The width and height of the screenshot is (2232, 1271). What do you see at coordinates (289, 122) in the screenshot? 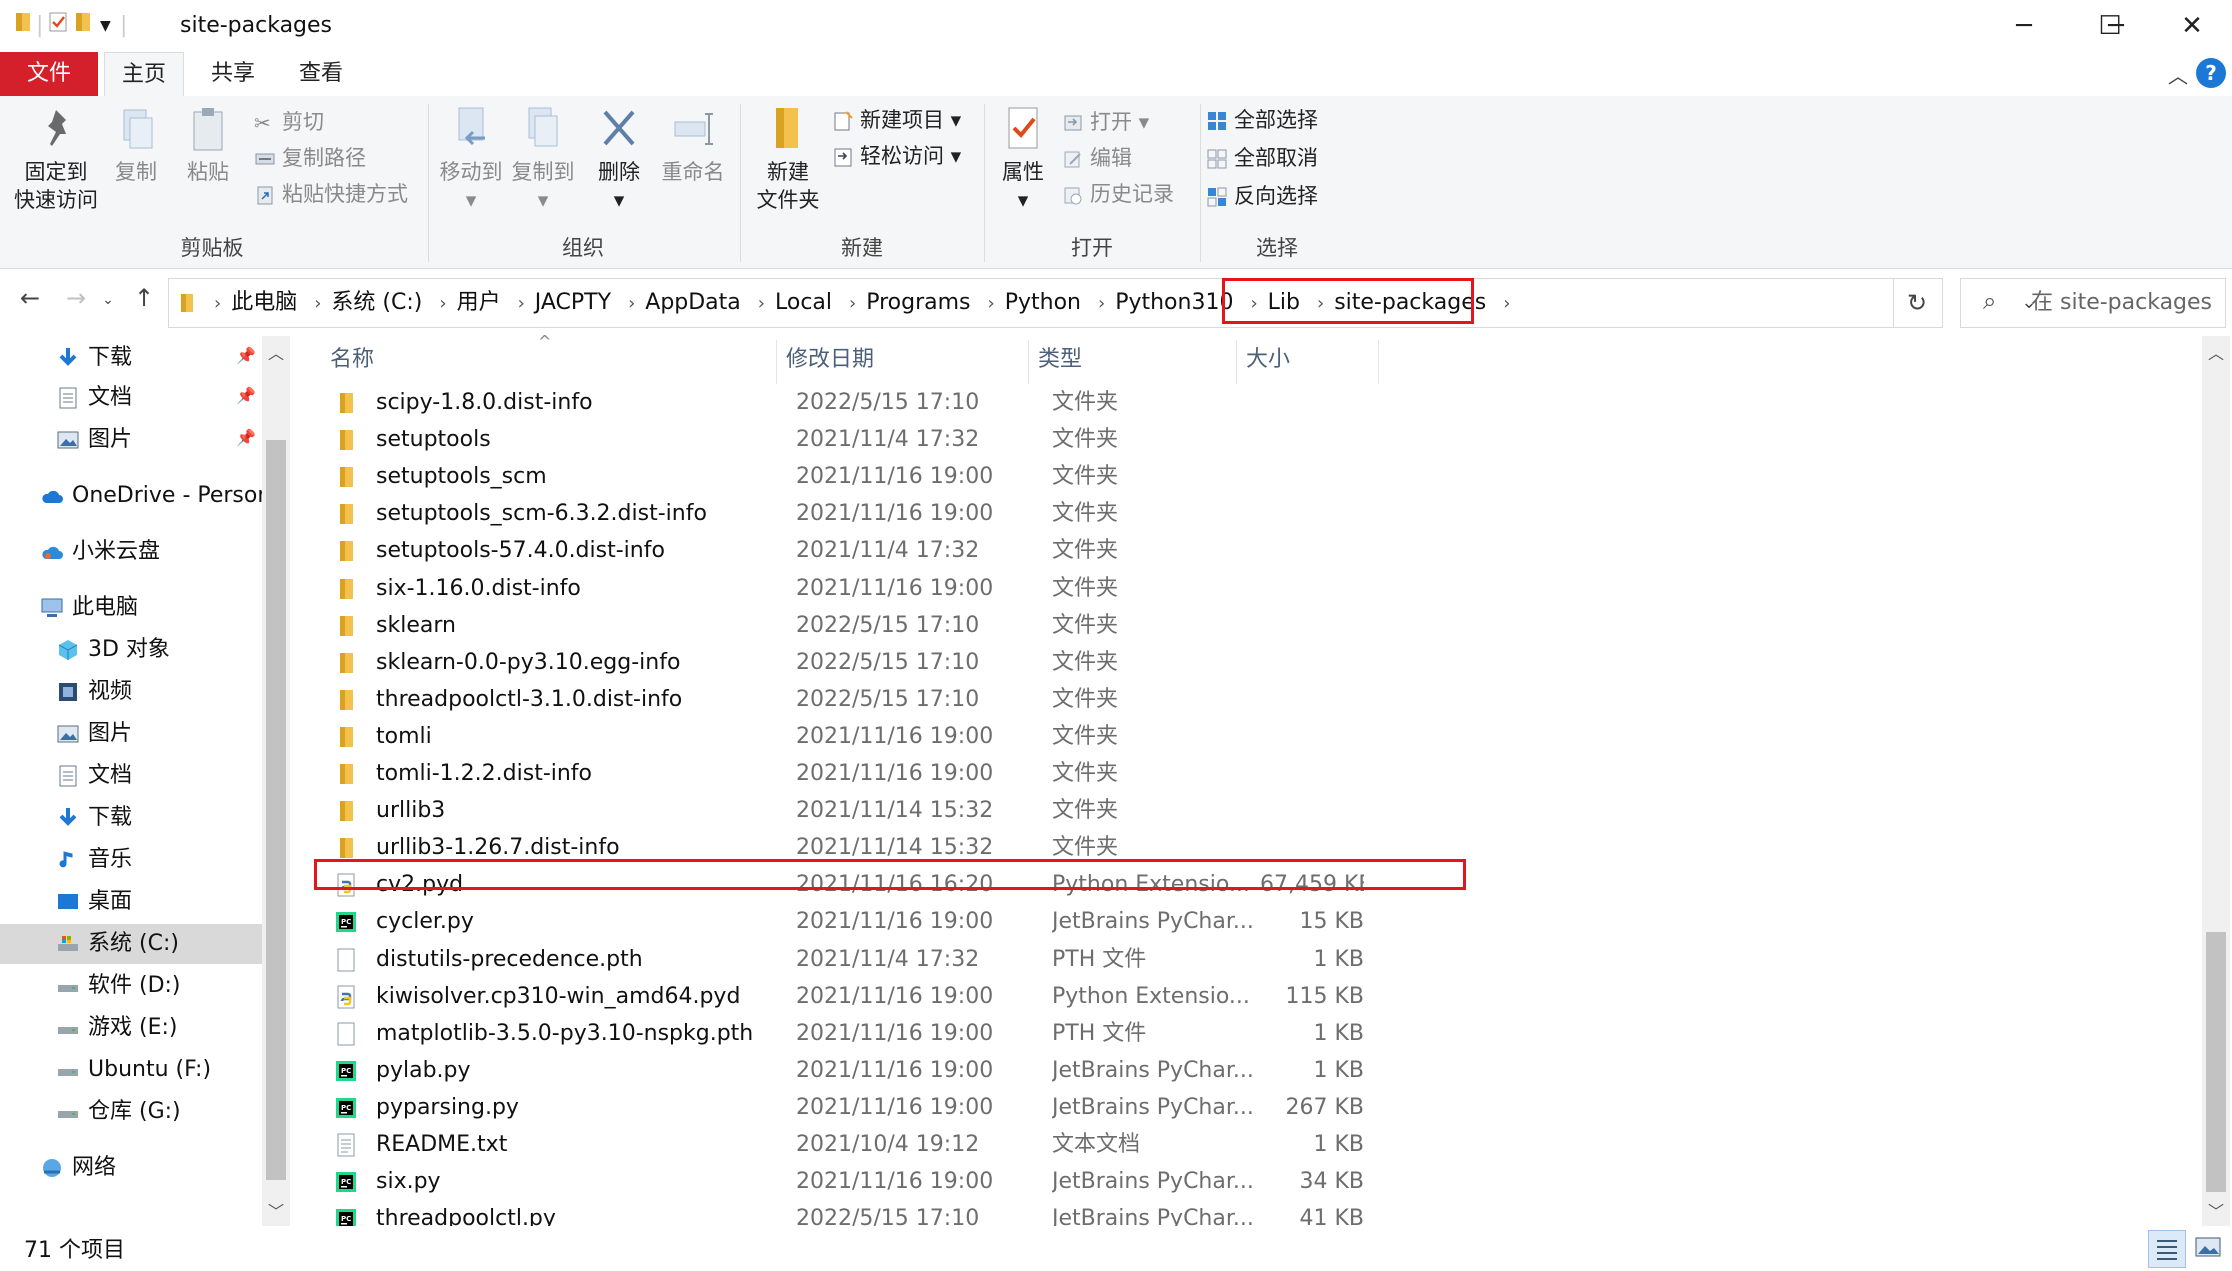
I see `cut-button: ✂ 剪切` at bounding box center [289, 122].